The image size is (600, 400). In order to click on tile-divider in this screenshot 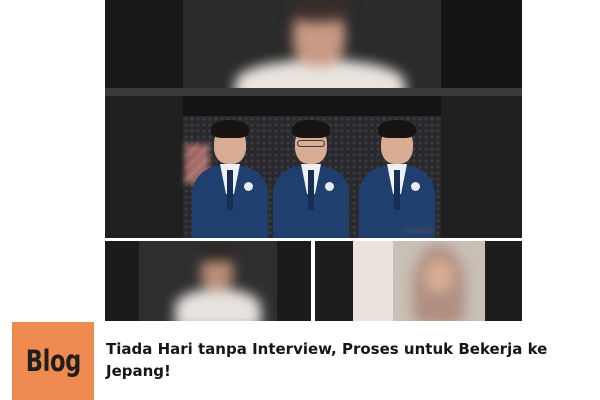, I will do `click(313, 92)`.